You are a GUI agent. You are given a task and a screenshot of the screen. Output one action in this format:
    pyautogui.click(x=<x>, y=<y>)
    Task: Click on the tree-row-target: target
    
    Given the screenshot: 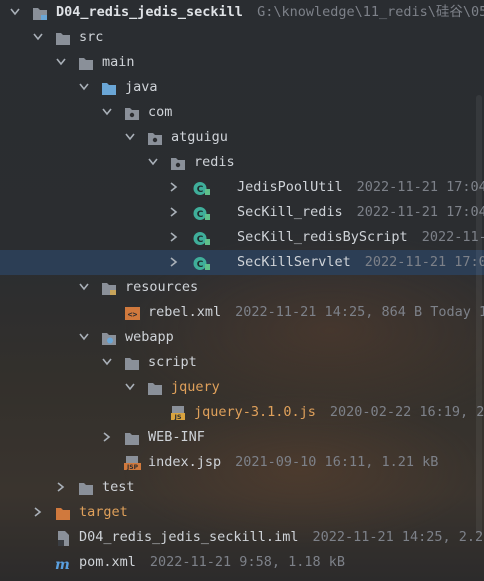 What is the action you would take?
    pyautogui.click(x=242, y=512)
    